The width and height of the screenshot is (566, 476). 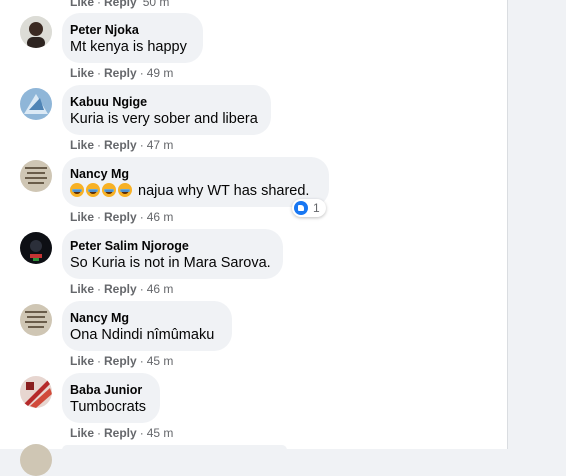 I want to click on comment-meta: Like · Reply · 49 m, so click(x=122, y=73).